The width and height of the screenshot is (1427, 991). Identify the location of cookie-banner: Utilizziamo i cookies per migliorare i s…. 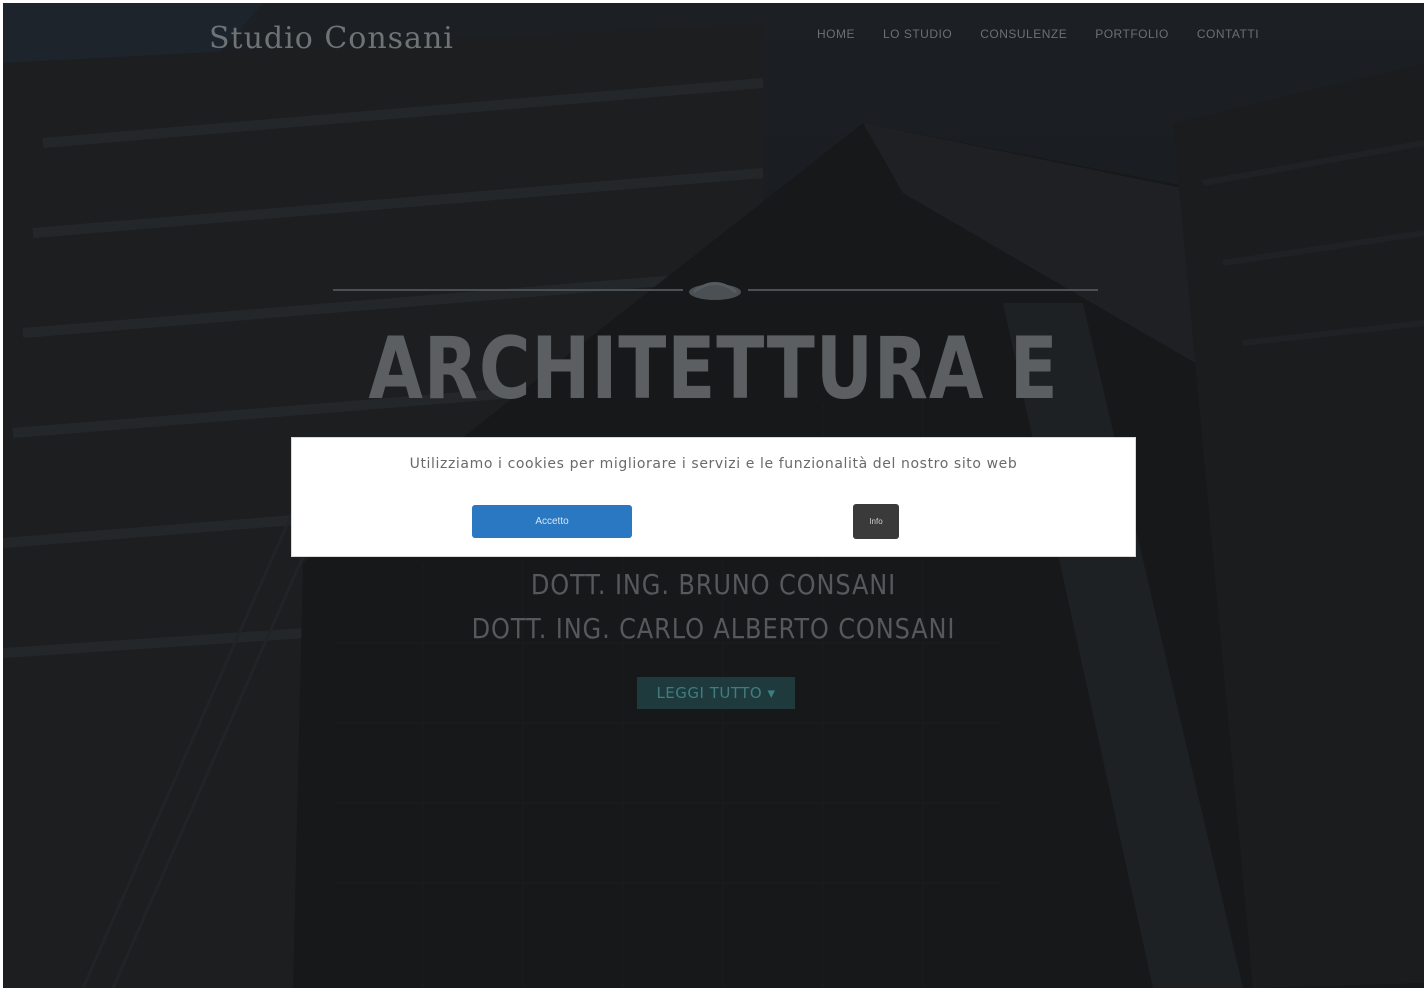
(713, 497).